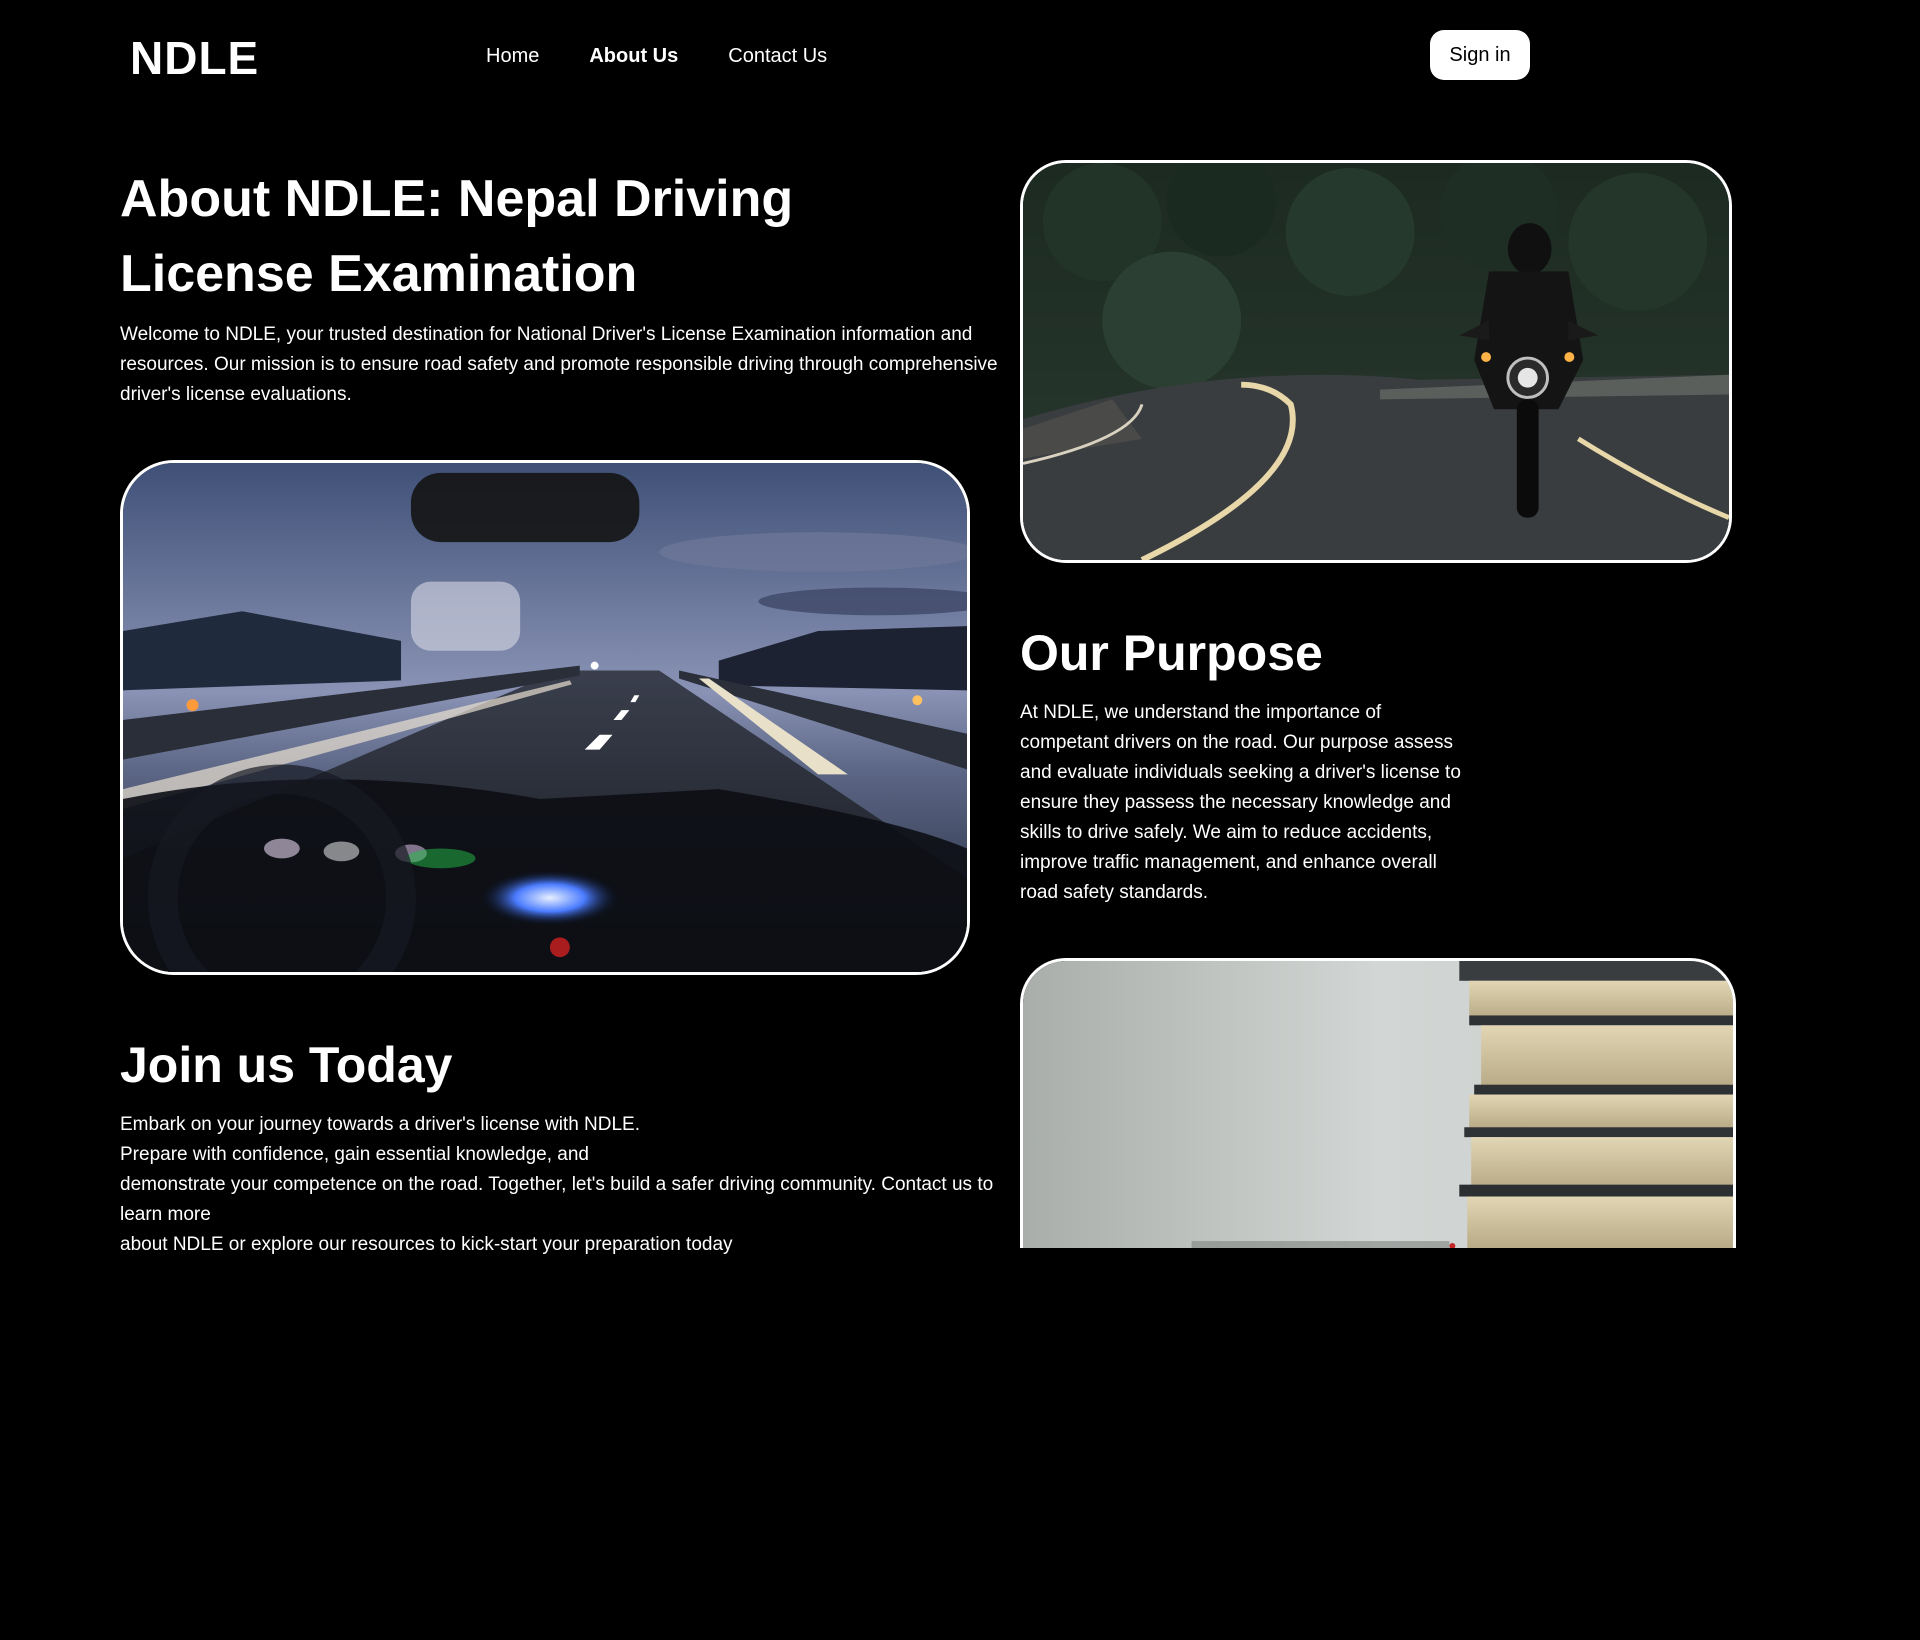 This screenshot has width=1920, height=1640. I want to click on motorcyclist-image, so click(1376, 361).